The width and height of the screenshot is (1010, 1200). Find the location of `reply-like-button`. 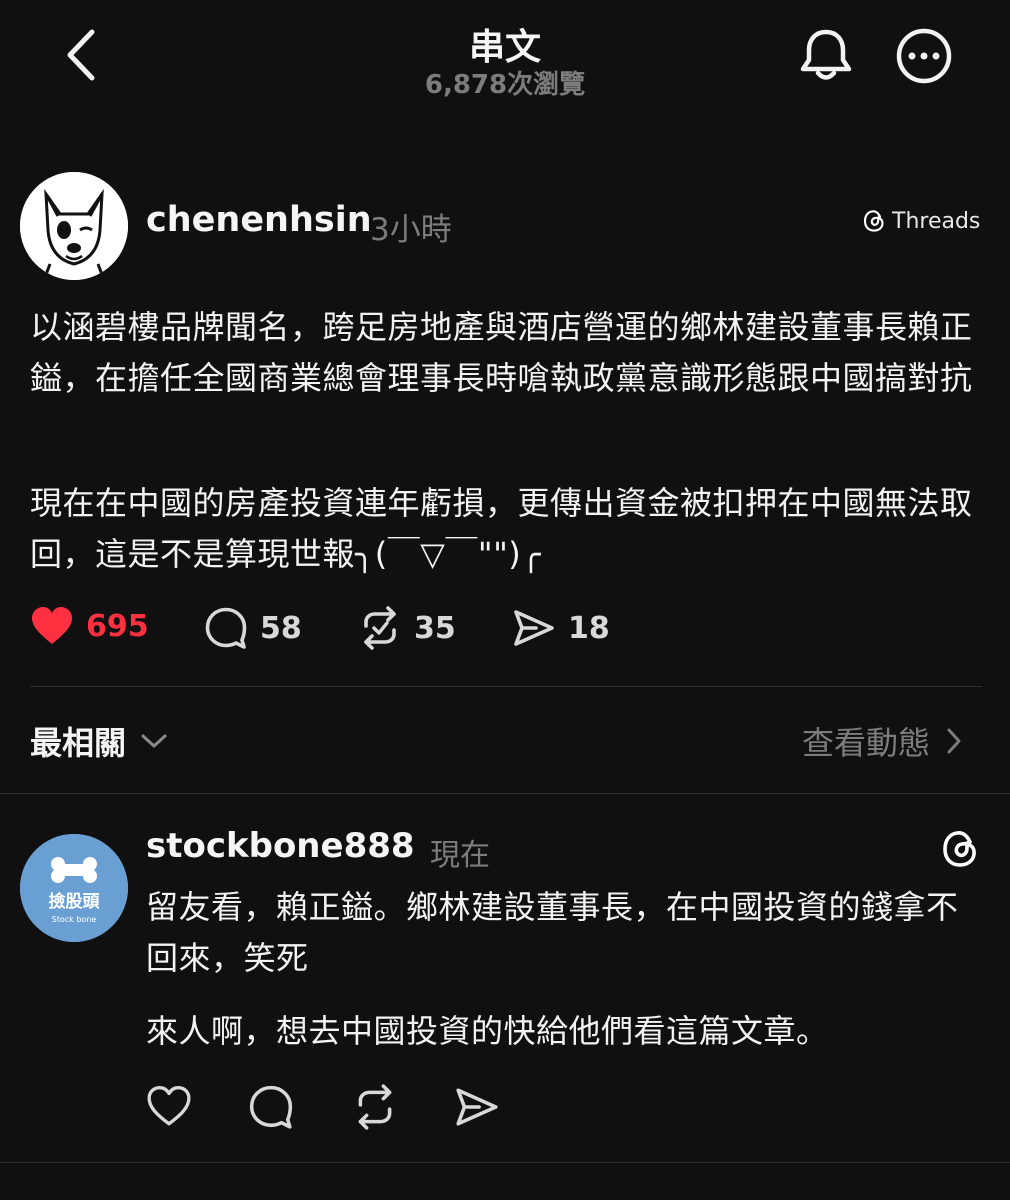

reply-like-button is located at coordinates (169, 1106).